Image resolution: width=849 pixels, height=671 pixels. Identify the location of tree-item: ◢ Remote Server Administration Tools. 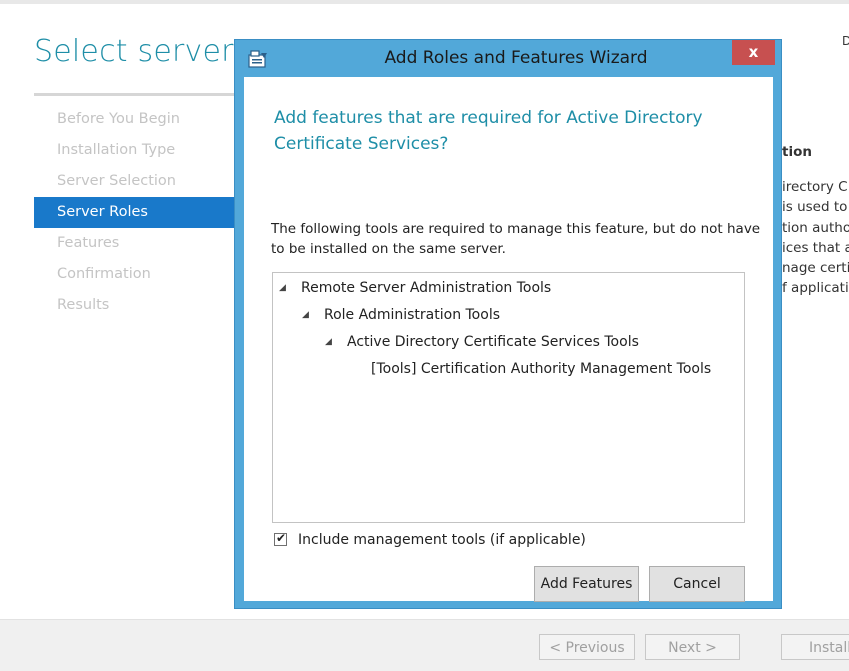
(415, 288).